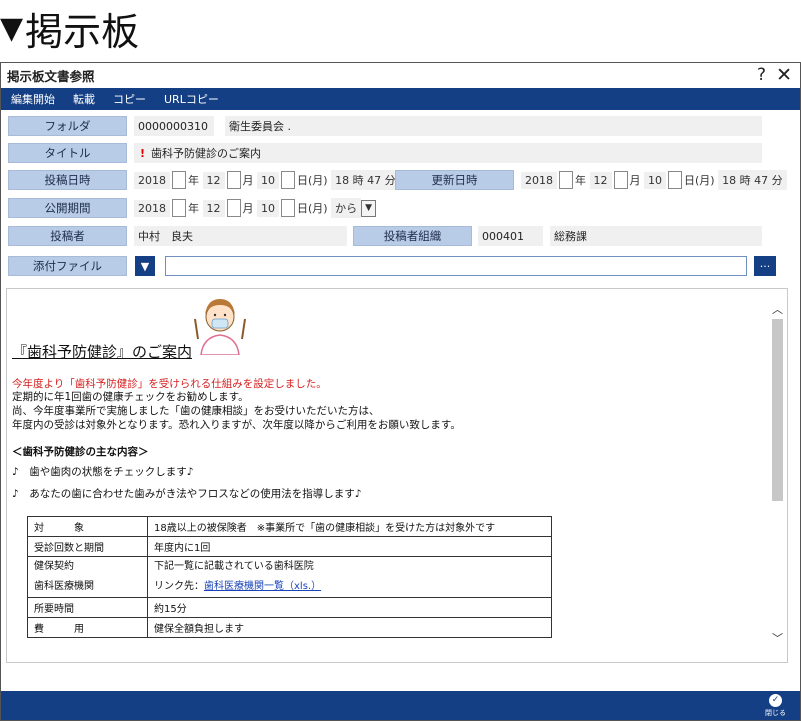 This screenshot has width=801, height=721. I want to click on page-heading: ▼ 掲示板, so click(69, 28).